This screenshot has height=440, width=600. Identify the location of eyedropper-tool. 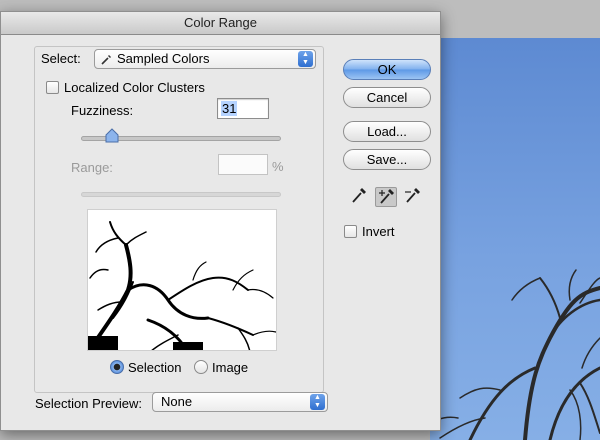
(359, 197).